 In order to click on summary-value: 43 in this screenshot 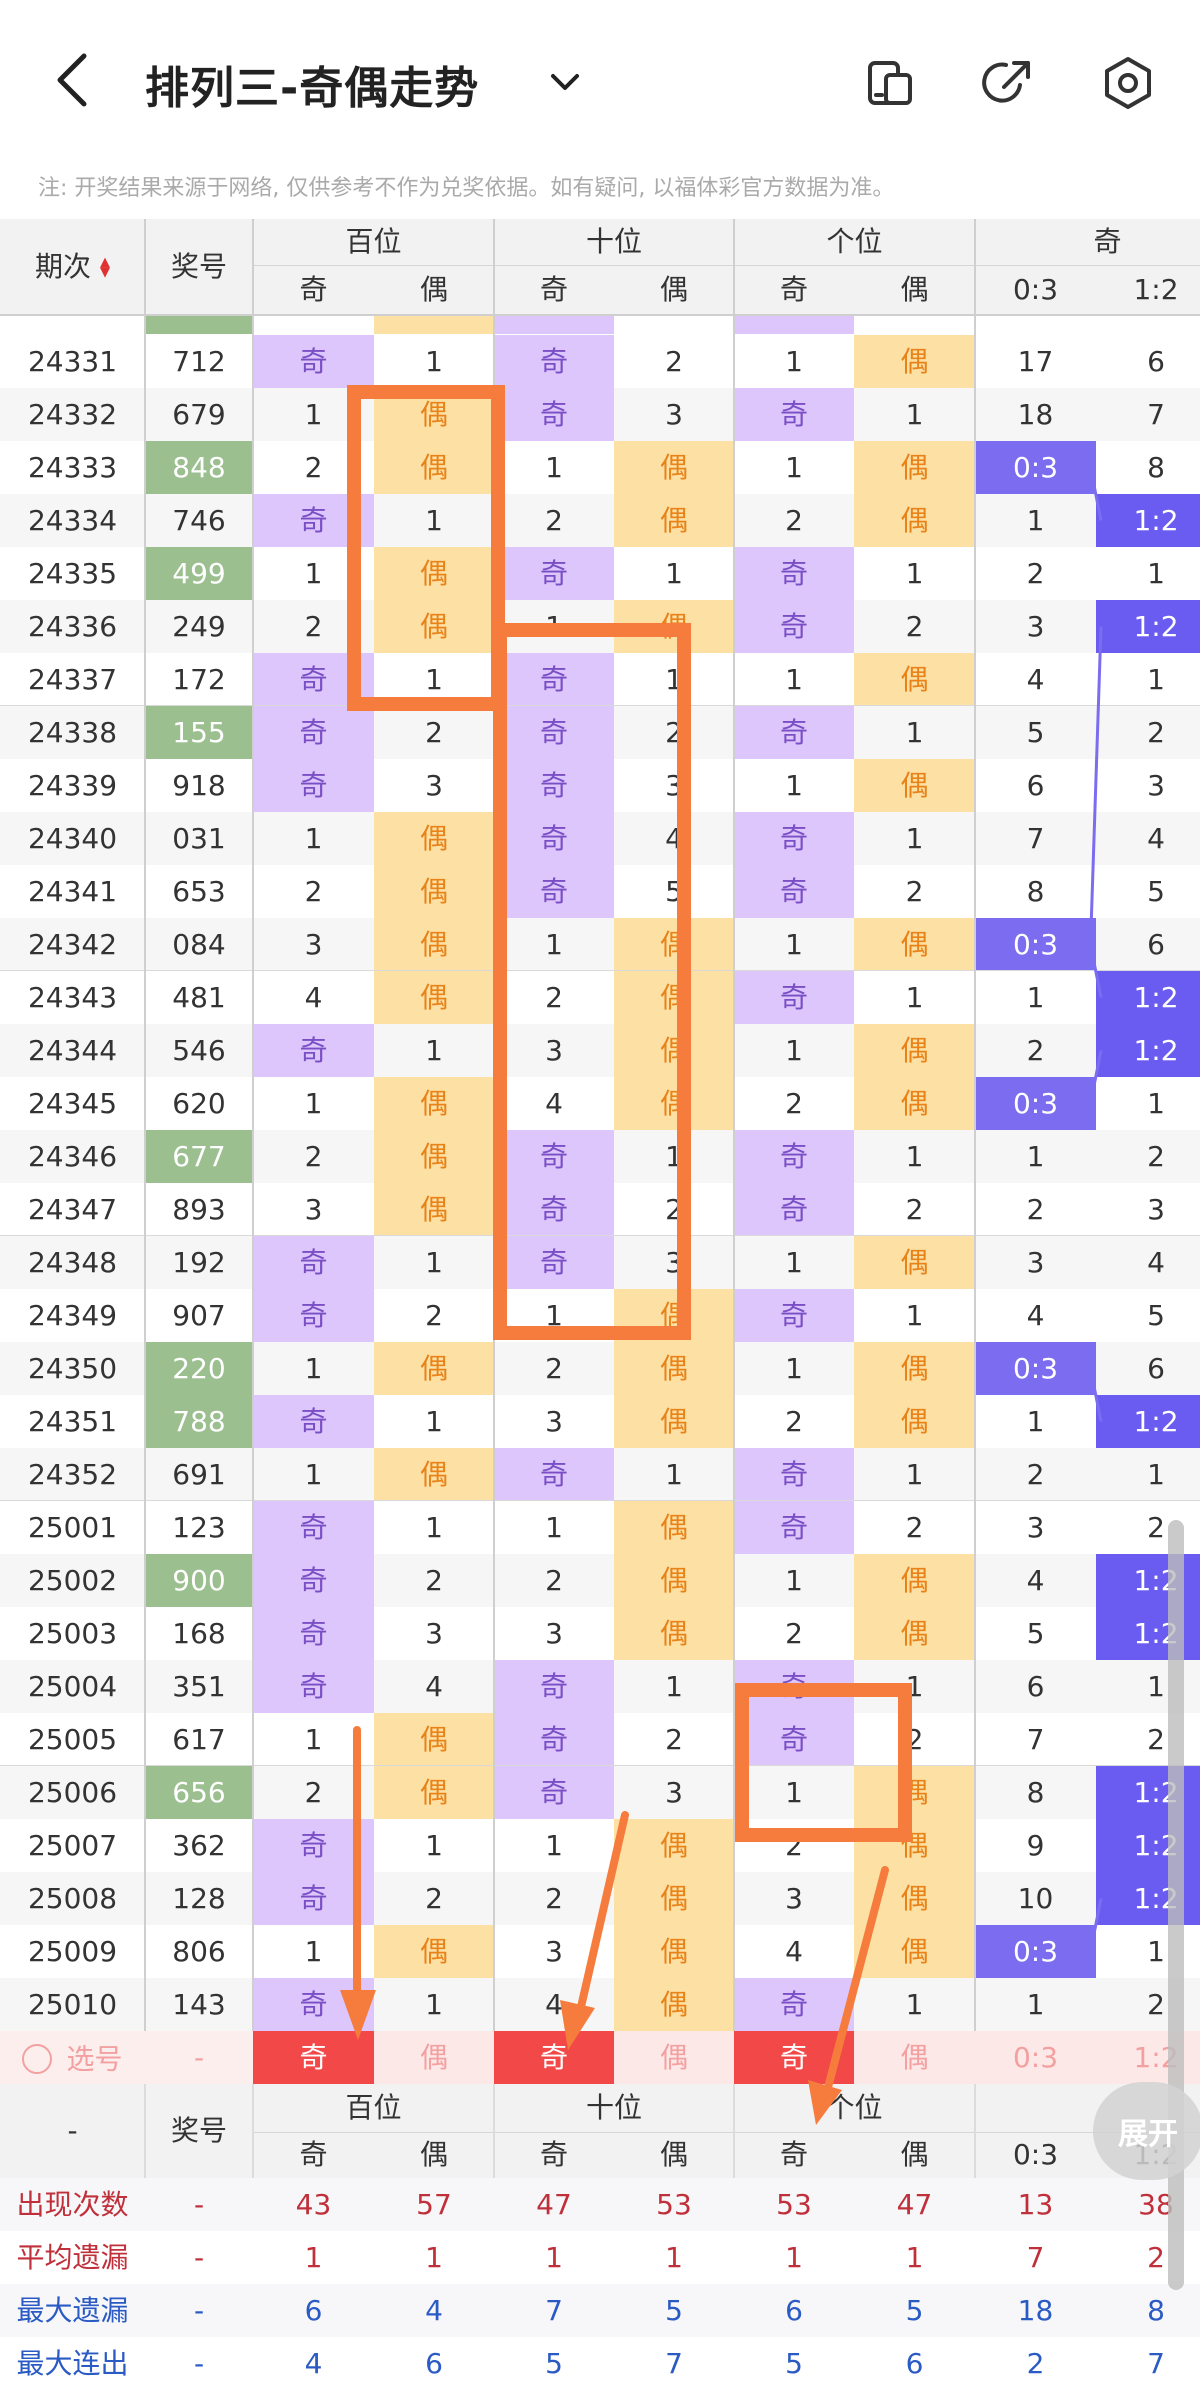, I will do `click(313, 2204)`.